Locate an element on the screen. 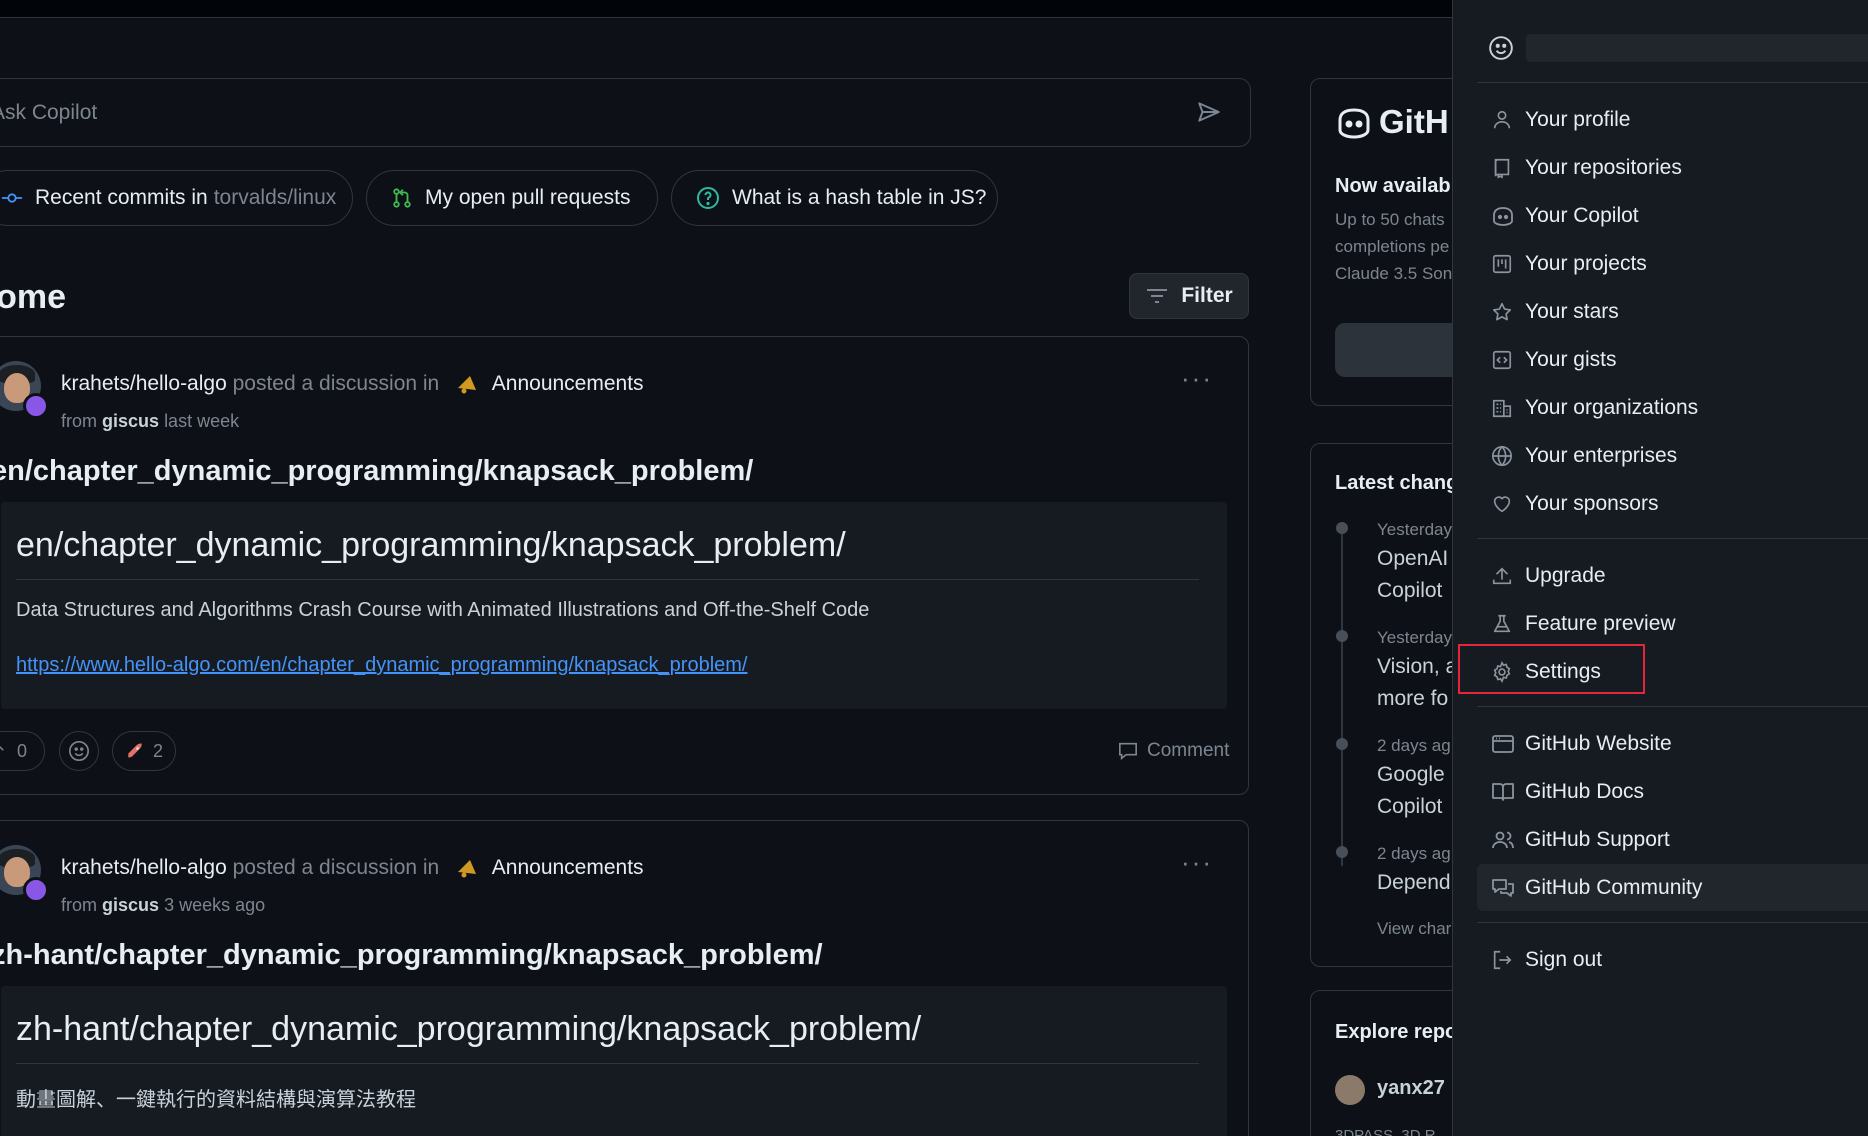 The width and height of the screenshot is (1868, 1136). comment-label: Comment is located at coordinates (1188, 750).